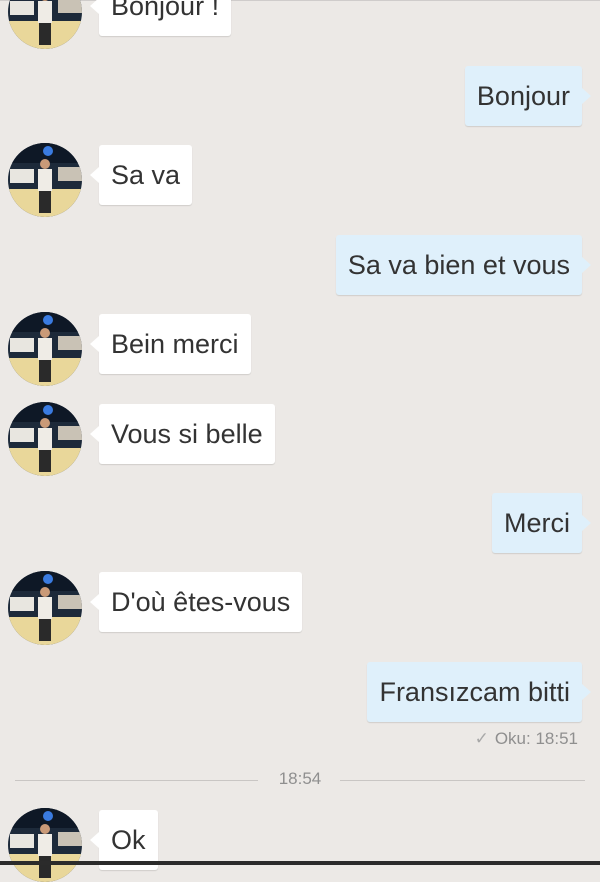 This screenshot has width=600, height=882. I want to click on message-bubble-outgoing: Sa va bien et vous, so click(463, 265).